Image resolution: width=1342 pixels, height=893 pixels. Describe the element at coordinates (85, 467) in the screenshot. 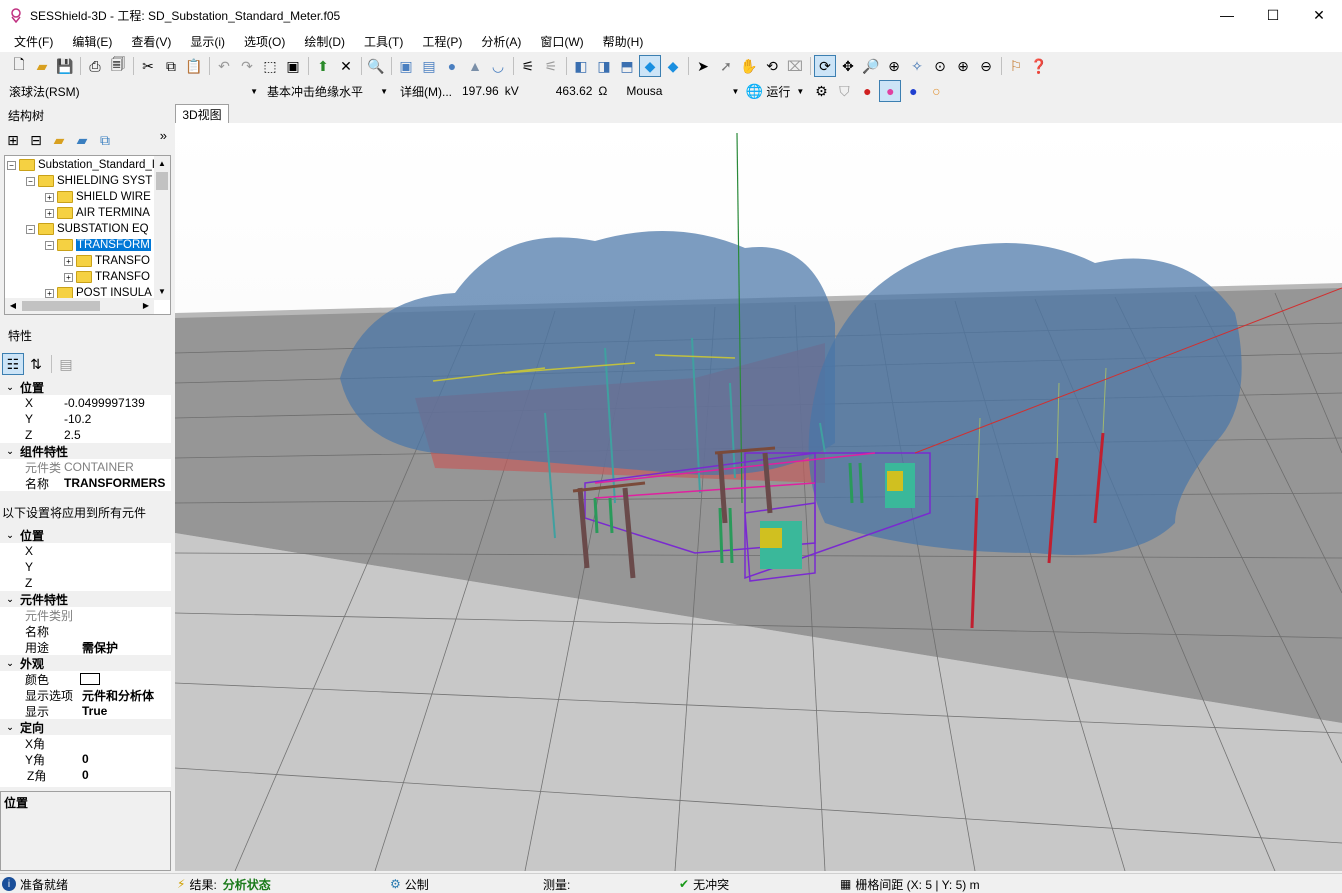

I see `prop-type: 元件类 CONTAINER` at that location.